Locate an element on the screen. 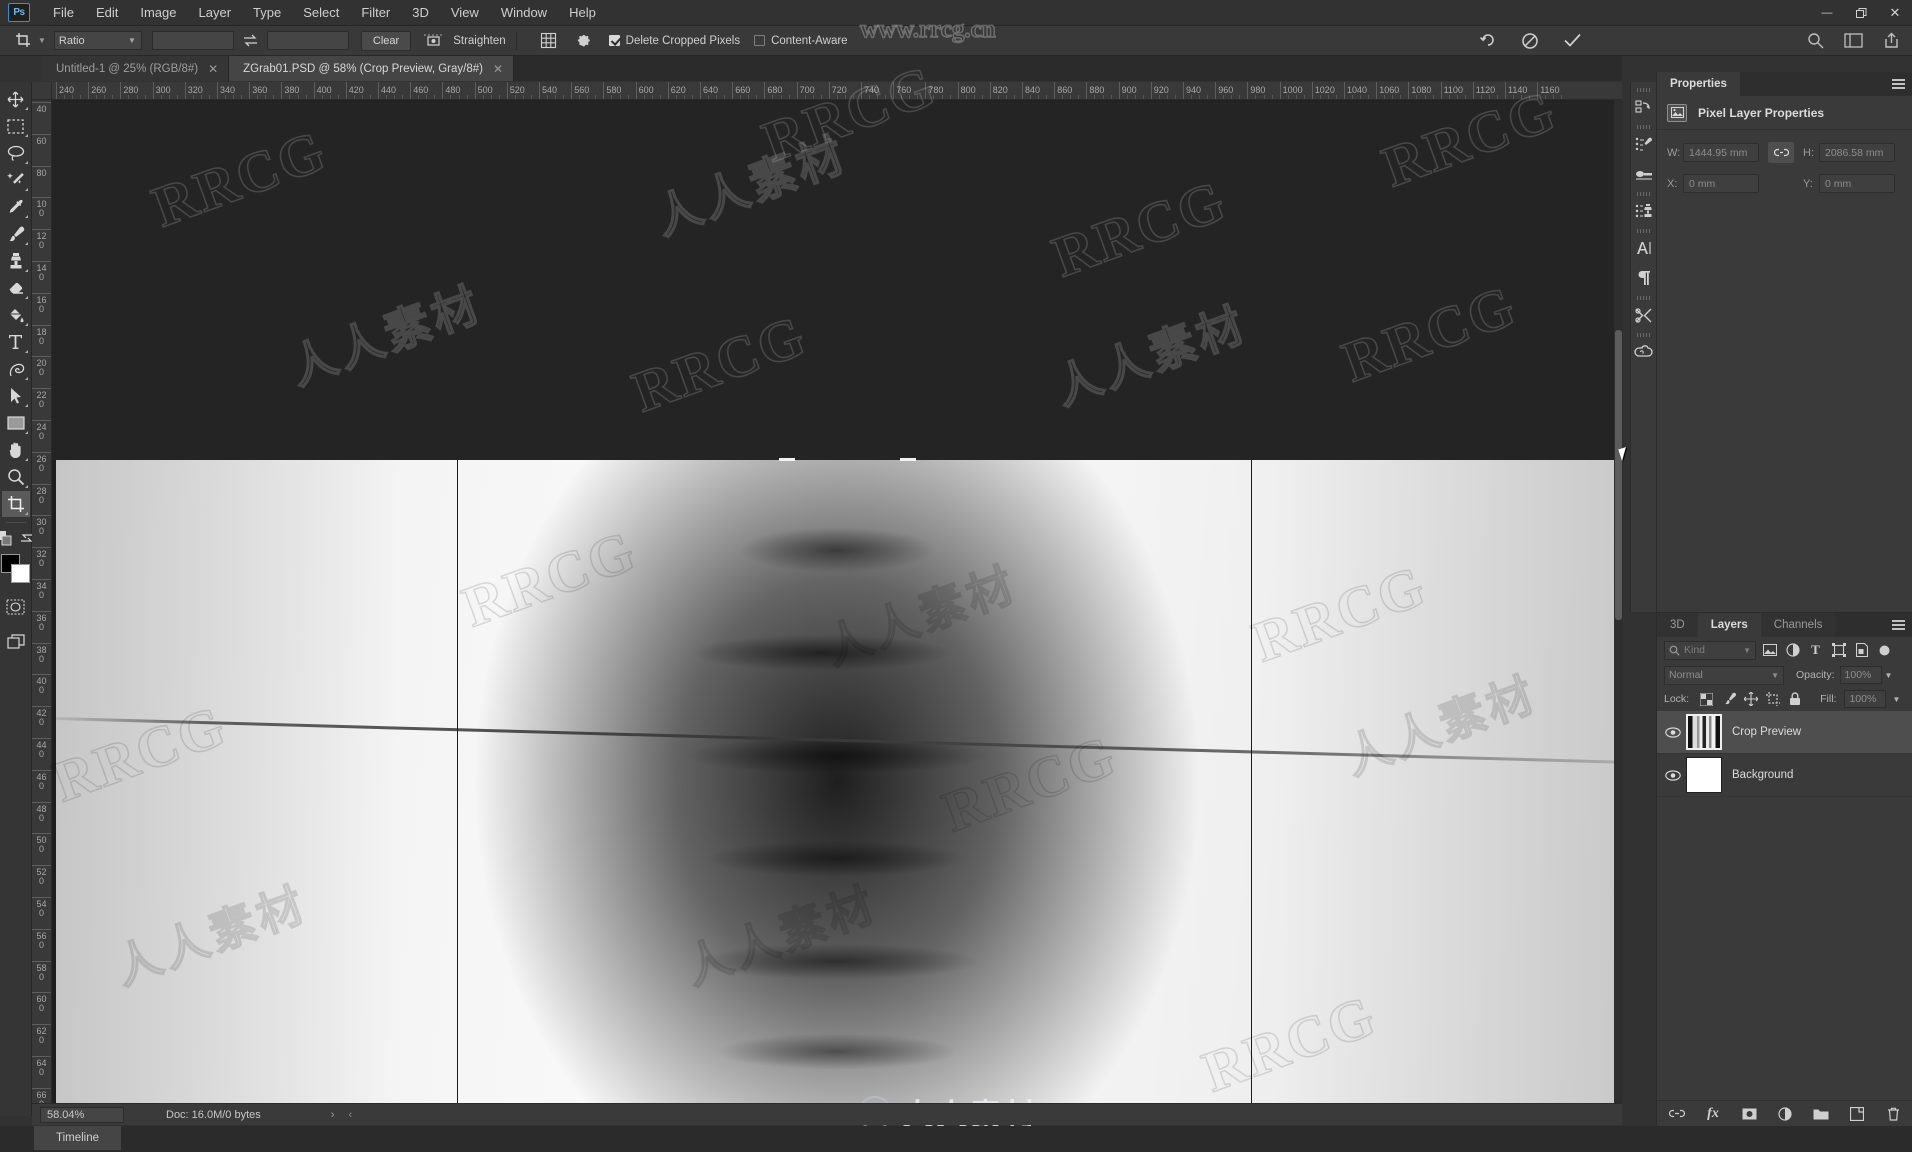  tool-rectangular-marquee is located at coordinates (16, 126).